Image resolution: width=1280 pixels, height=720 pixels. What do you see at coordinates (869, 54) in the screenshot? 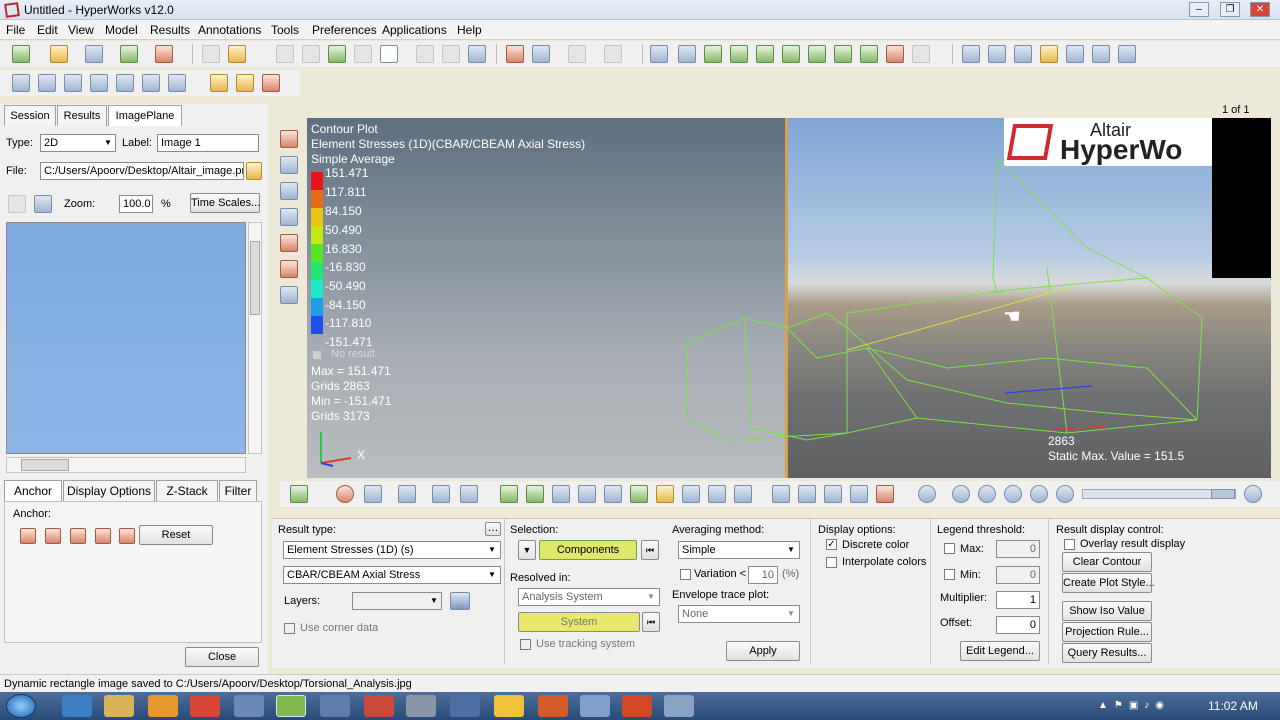
I see `view-iso-icon` at bounding box center [869, 54].